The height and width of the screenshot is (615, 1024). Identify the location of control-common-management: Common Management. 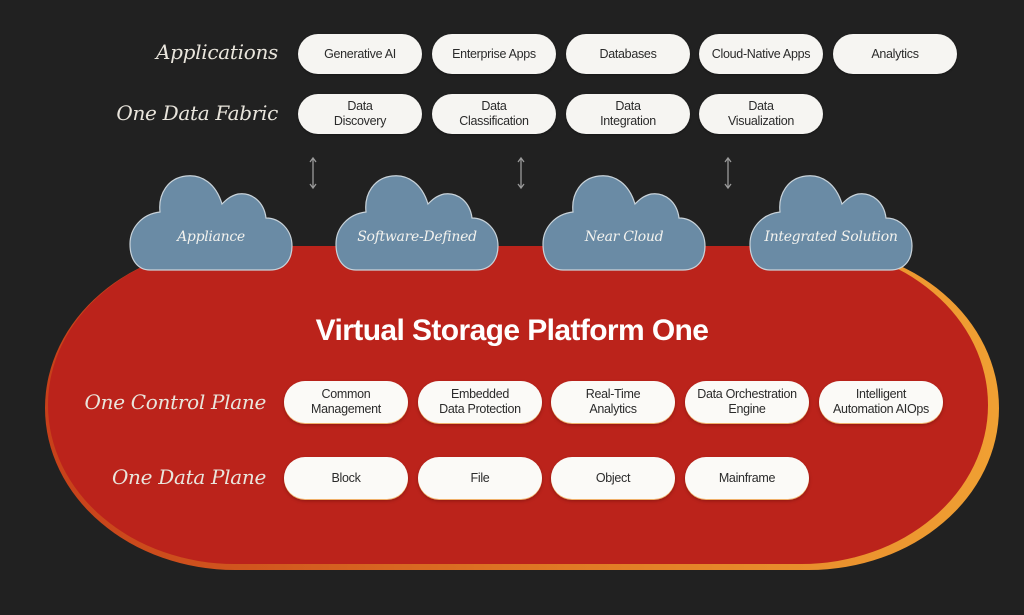
(346, 402).